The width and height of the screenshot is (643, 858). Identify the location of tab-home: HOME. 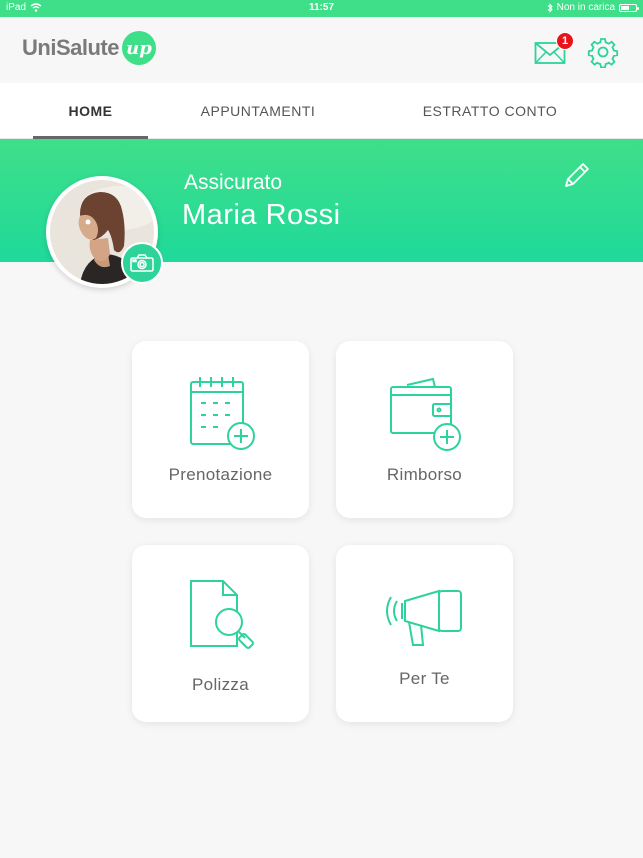
(90, 111).